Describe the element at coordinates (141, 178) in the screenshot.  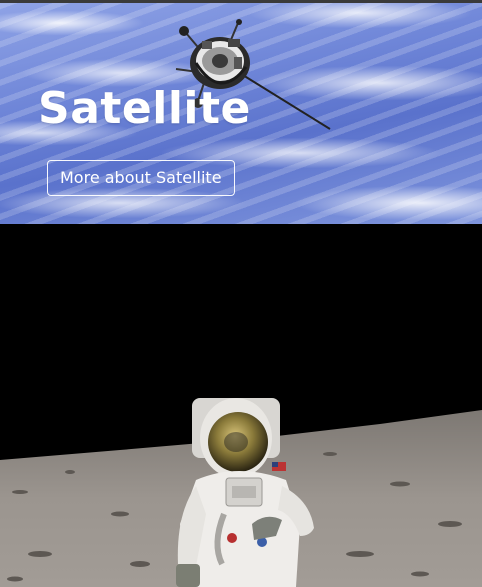
I see `more-about-satellite-button: More about Satellite` at that location.